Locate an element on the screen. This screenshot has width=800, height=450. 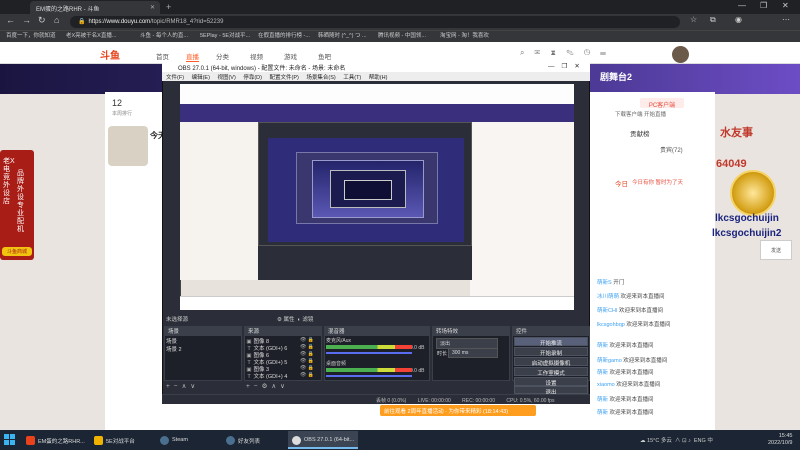
menu-help: 帮助(H) is located at coordinates (378, 78).